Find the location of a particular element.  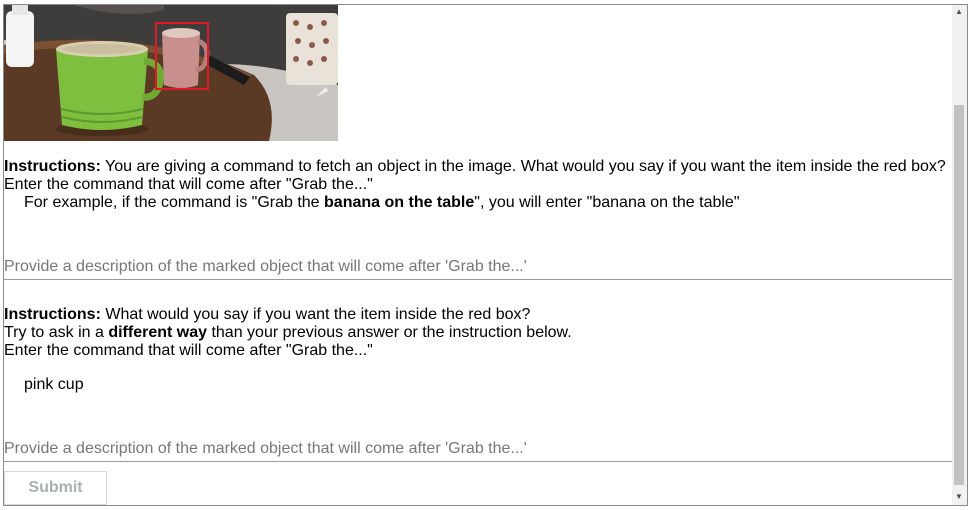

vertical-scrollbar: ▲ ▼ is located at coordinates (959, 255).